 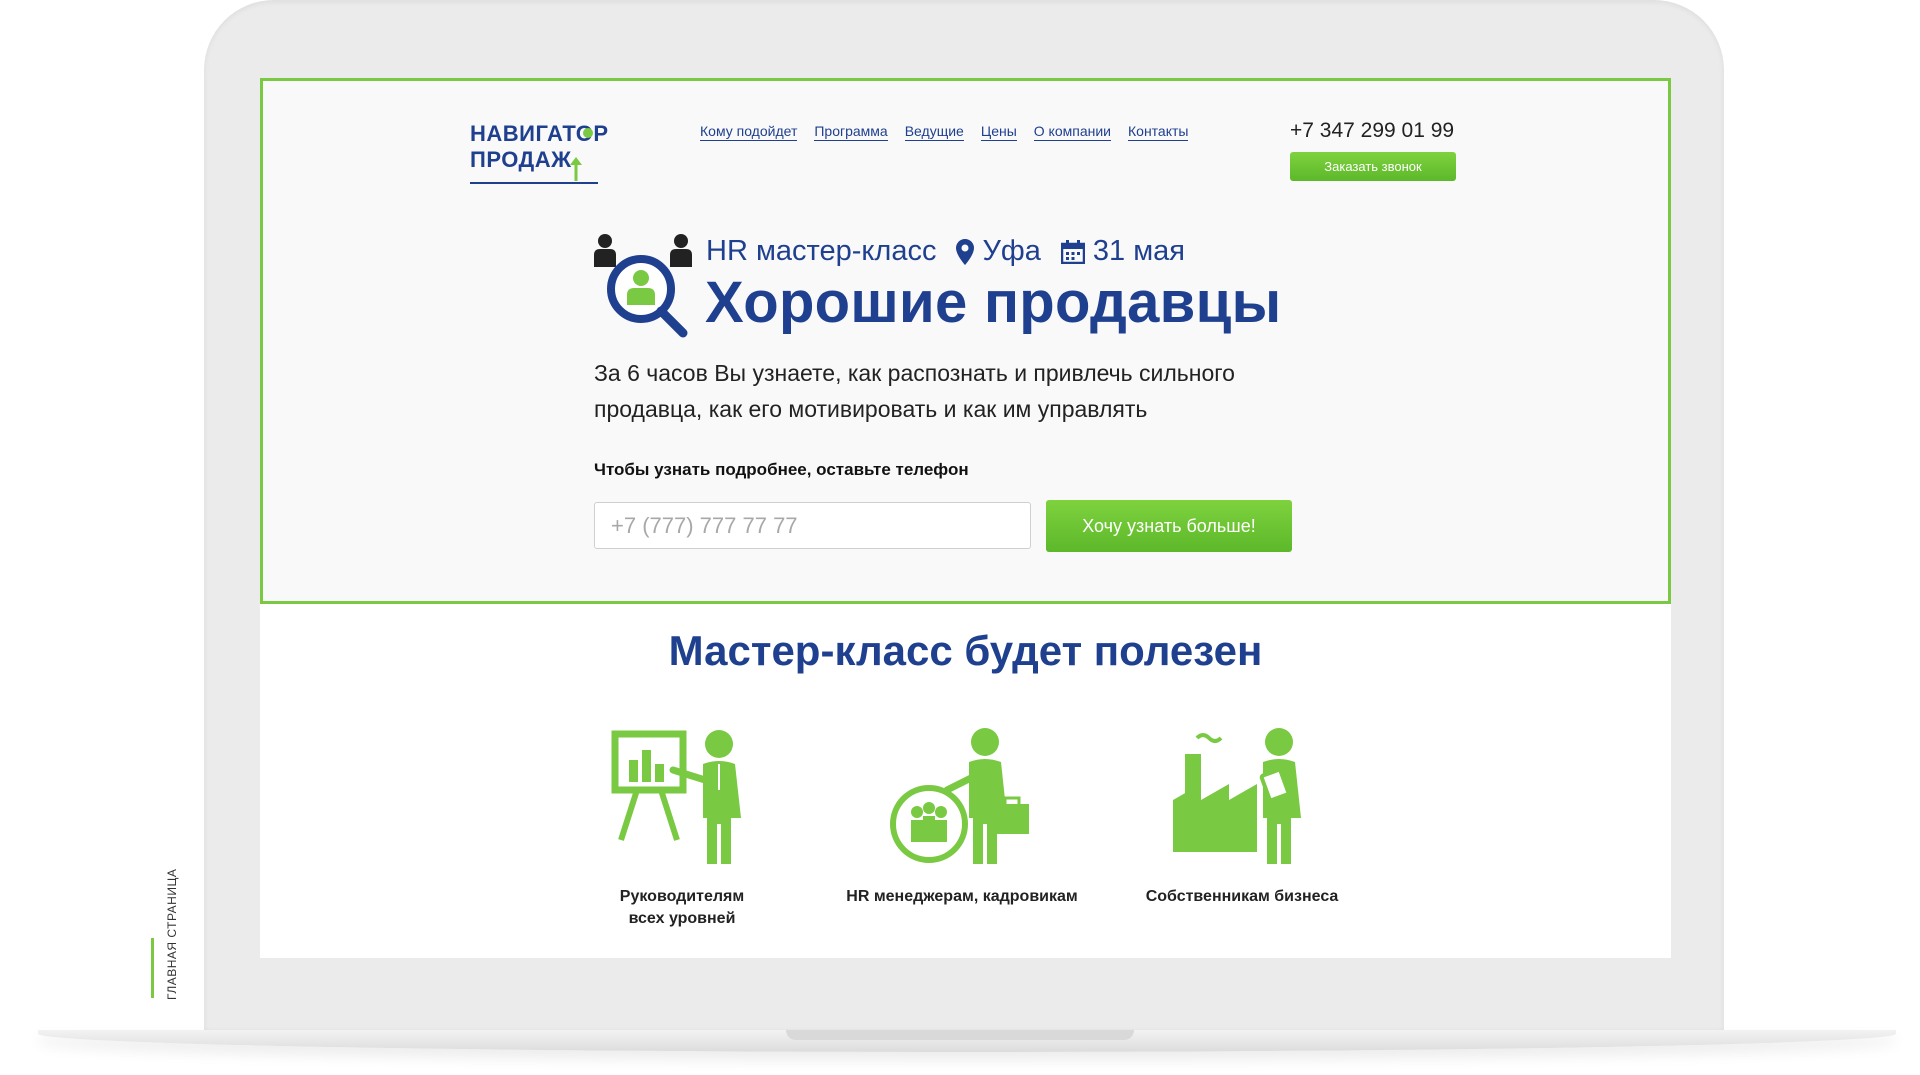 I want to click on presenter-icon, so click(x=676, y=797).